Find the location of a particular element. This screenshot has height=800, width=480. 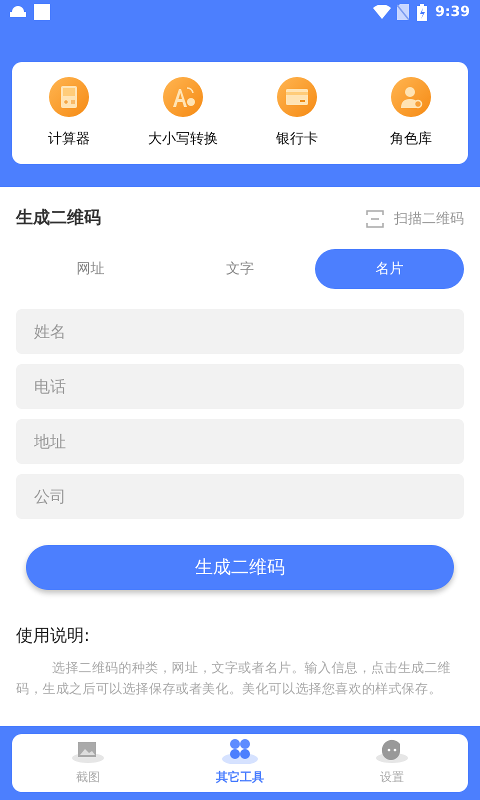

tool-label: 角色库 is located at coordinates (411, 139).